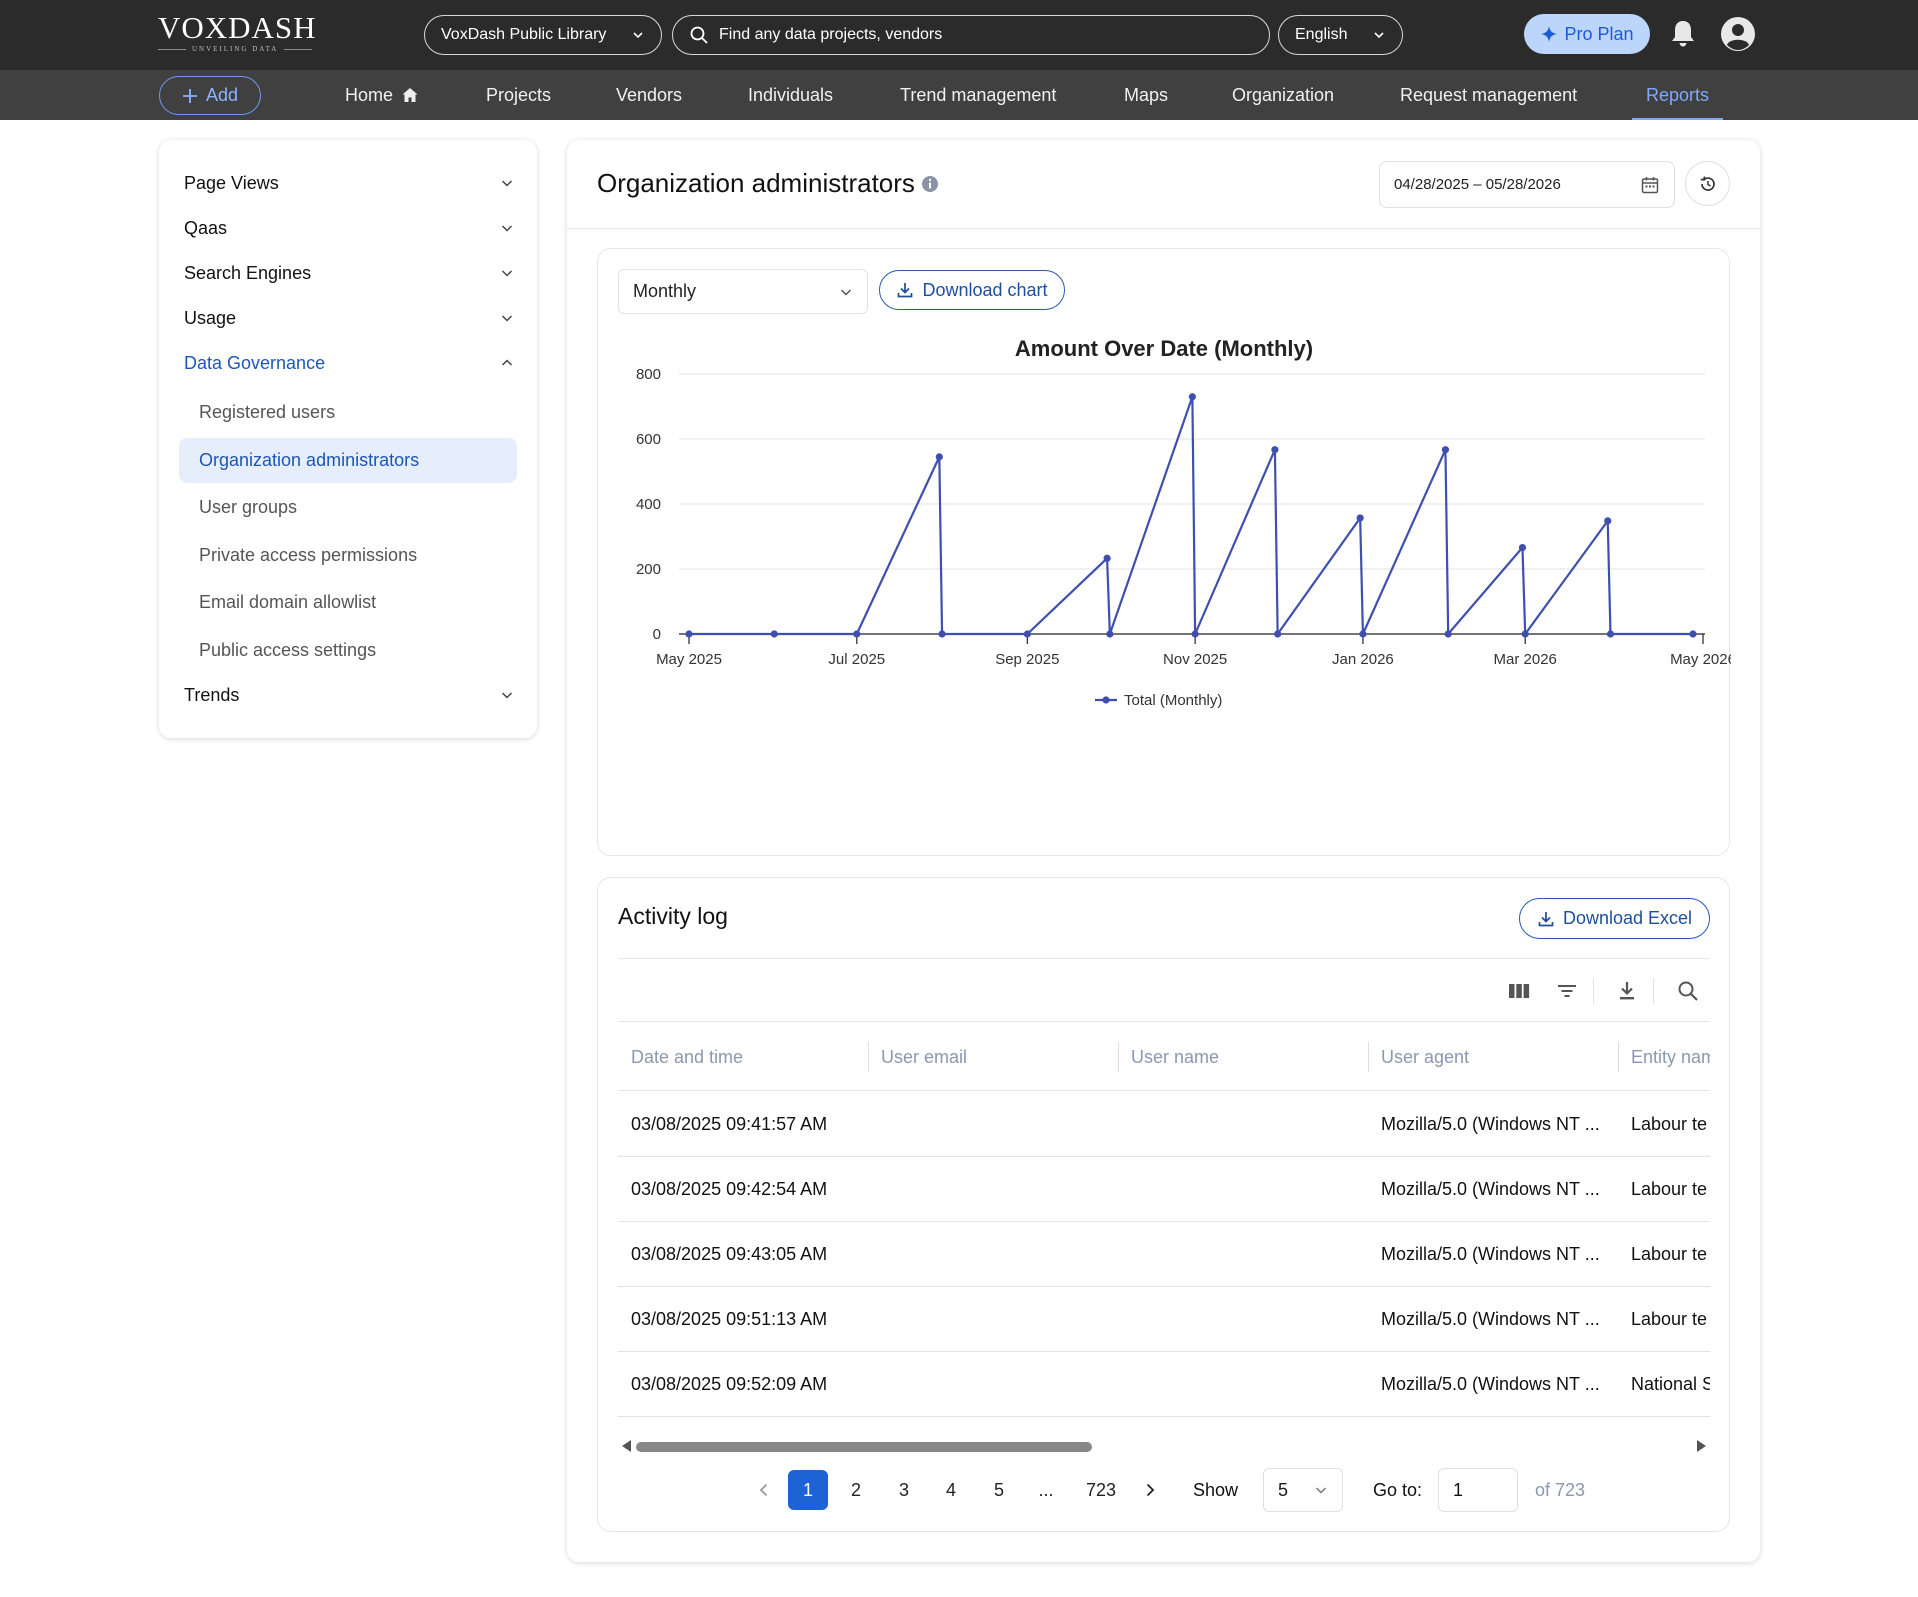 Image resolution: width=1918 pixels, height=1597 pixels. Describe the element at coordinates (1321, 34) in the screenshot. I see `language-value: English` at that location.